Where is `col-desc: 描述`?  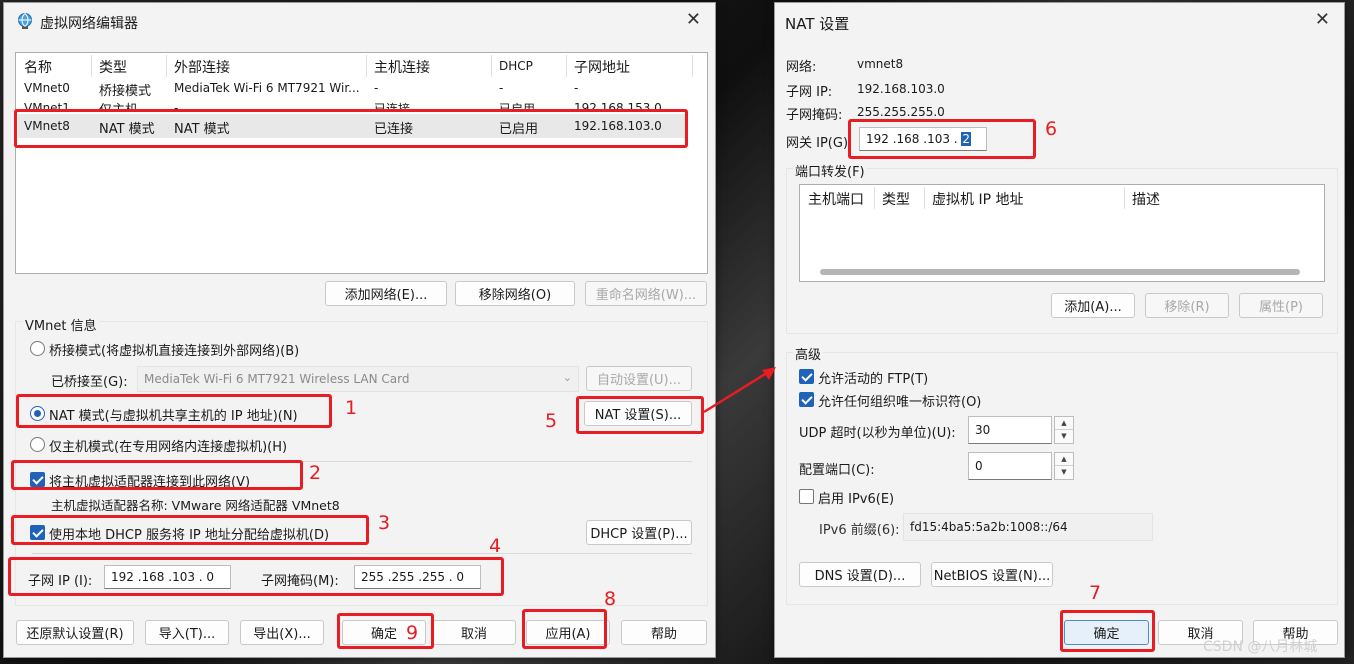
col-desc: 描述 is located at coordinates (1146, 199).